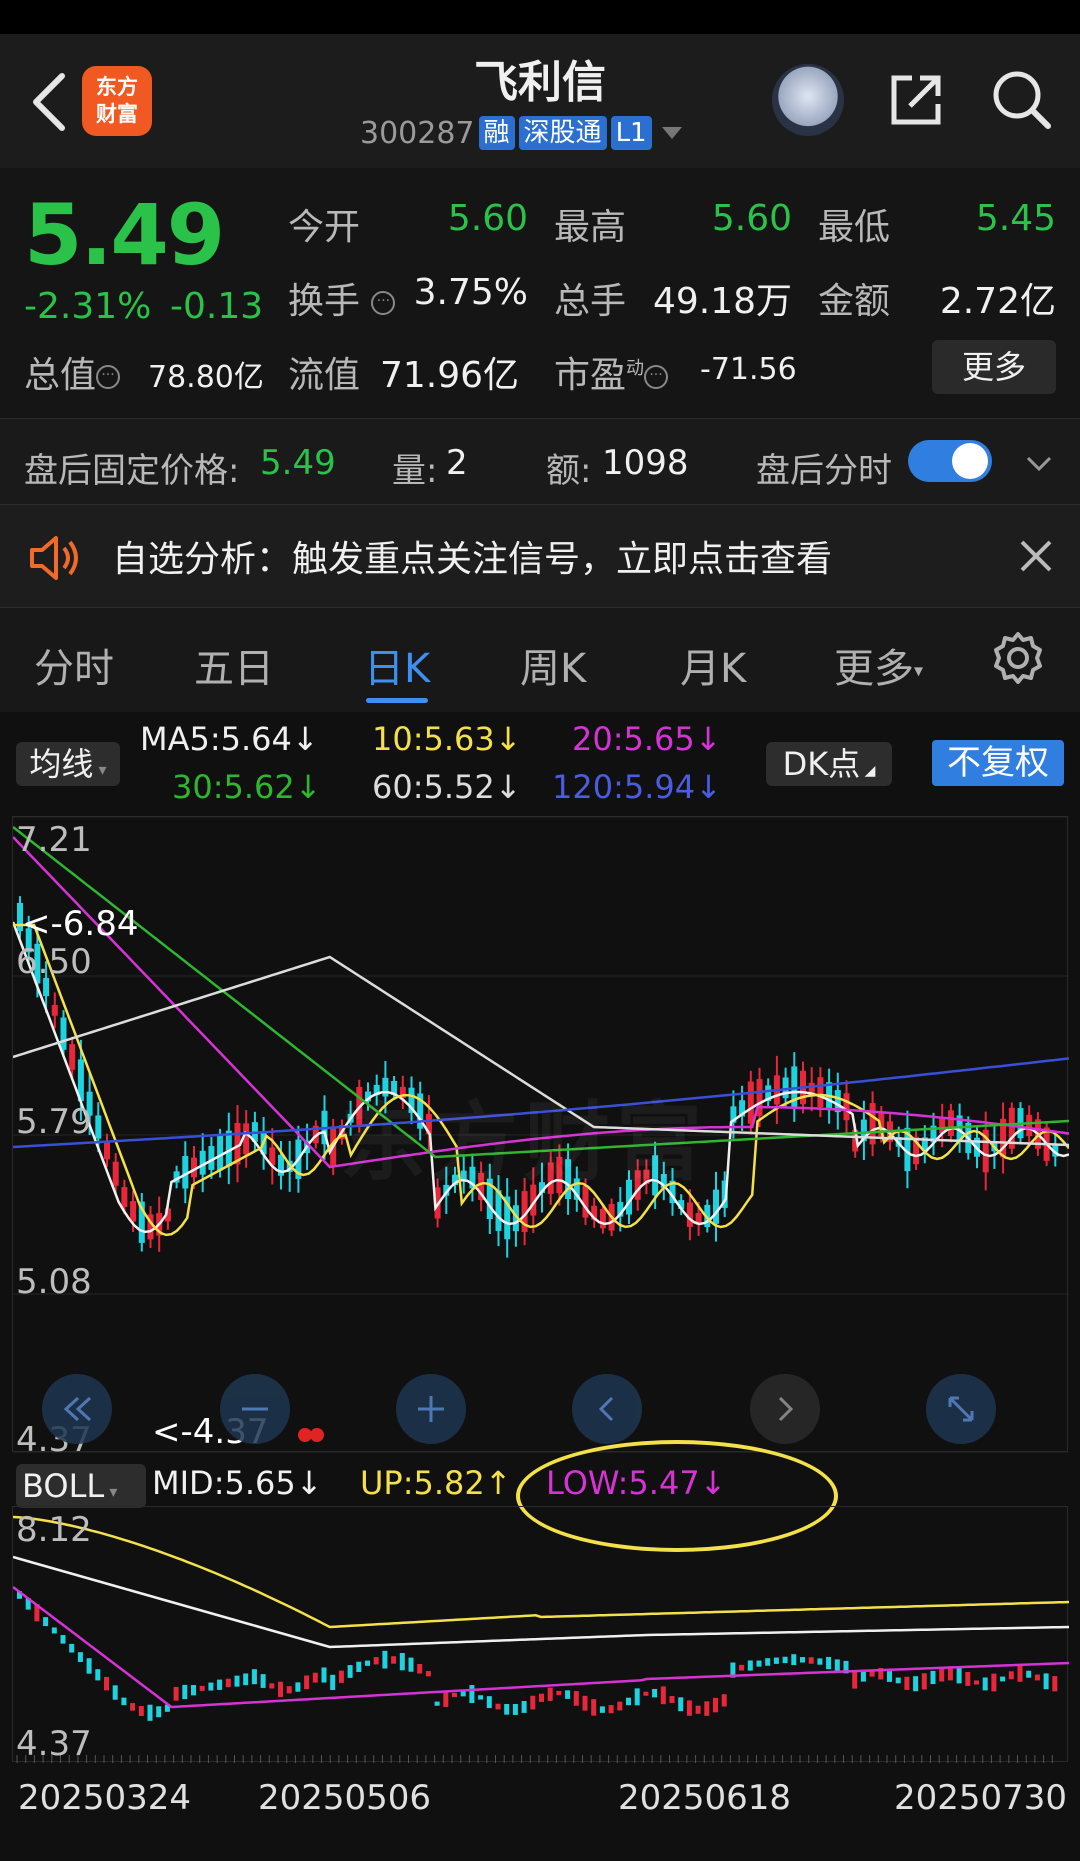  I want to click on tab-monthly-k: 月K, so click(713, 665).